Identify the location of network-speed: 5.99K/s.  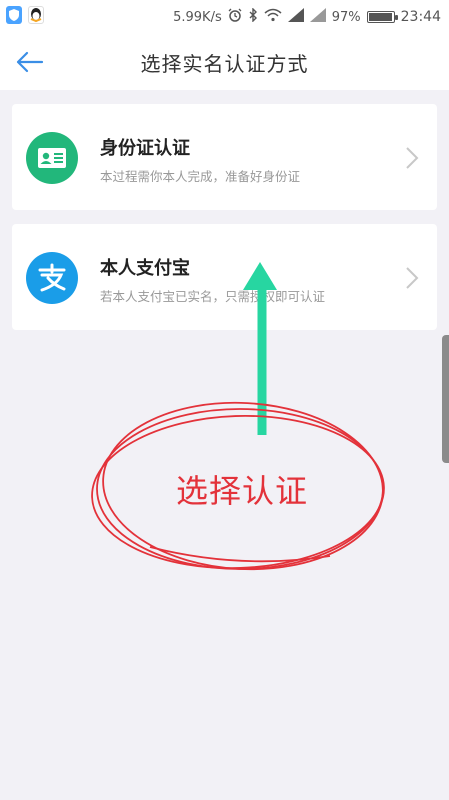
(197, 17).